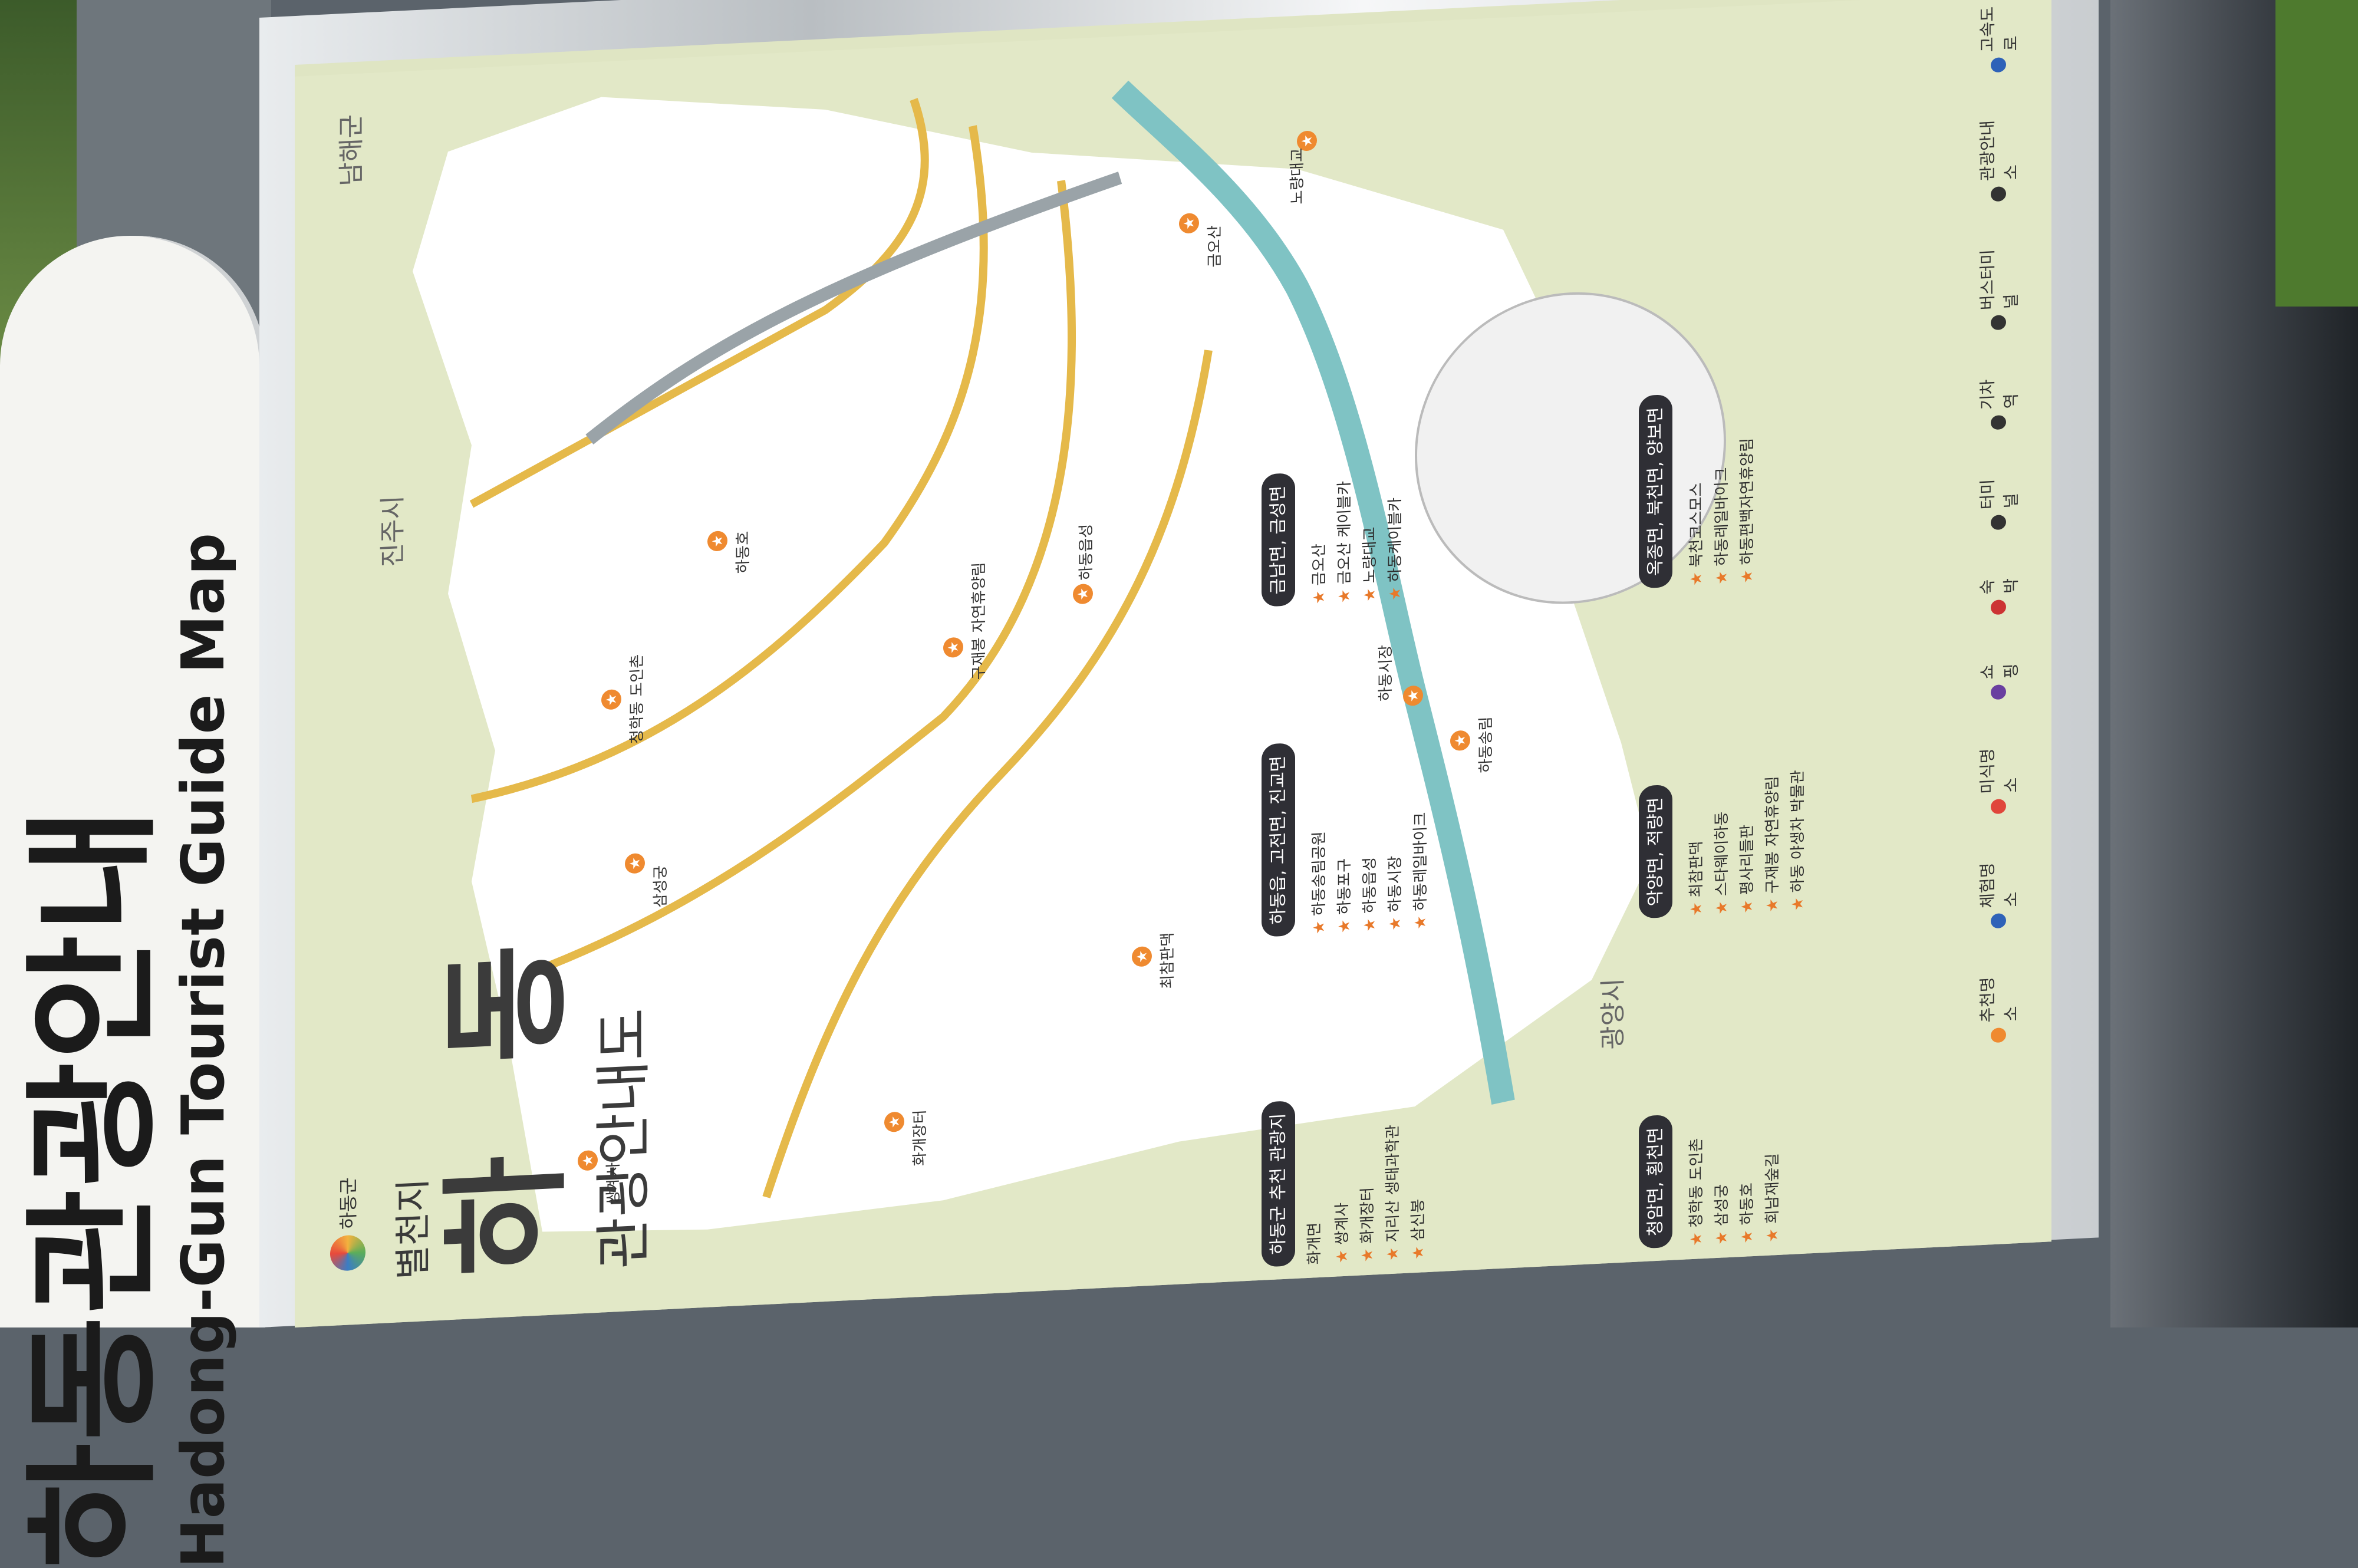  I want to click on star-icon, so click(1999, 1035).